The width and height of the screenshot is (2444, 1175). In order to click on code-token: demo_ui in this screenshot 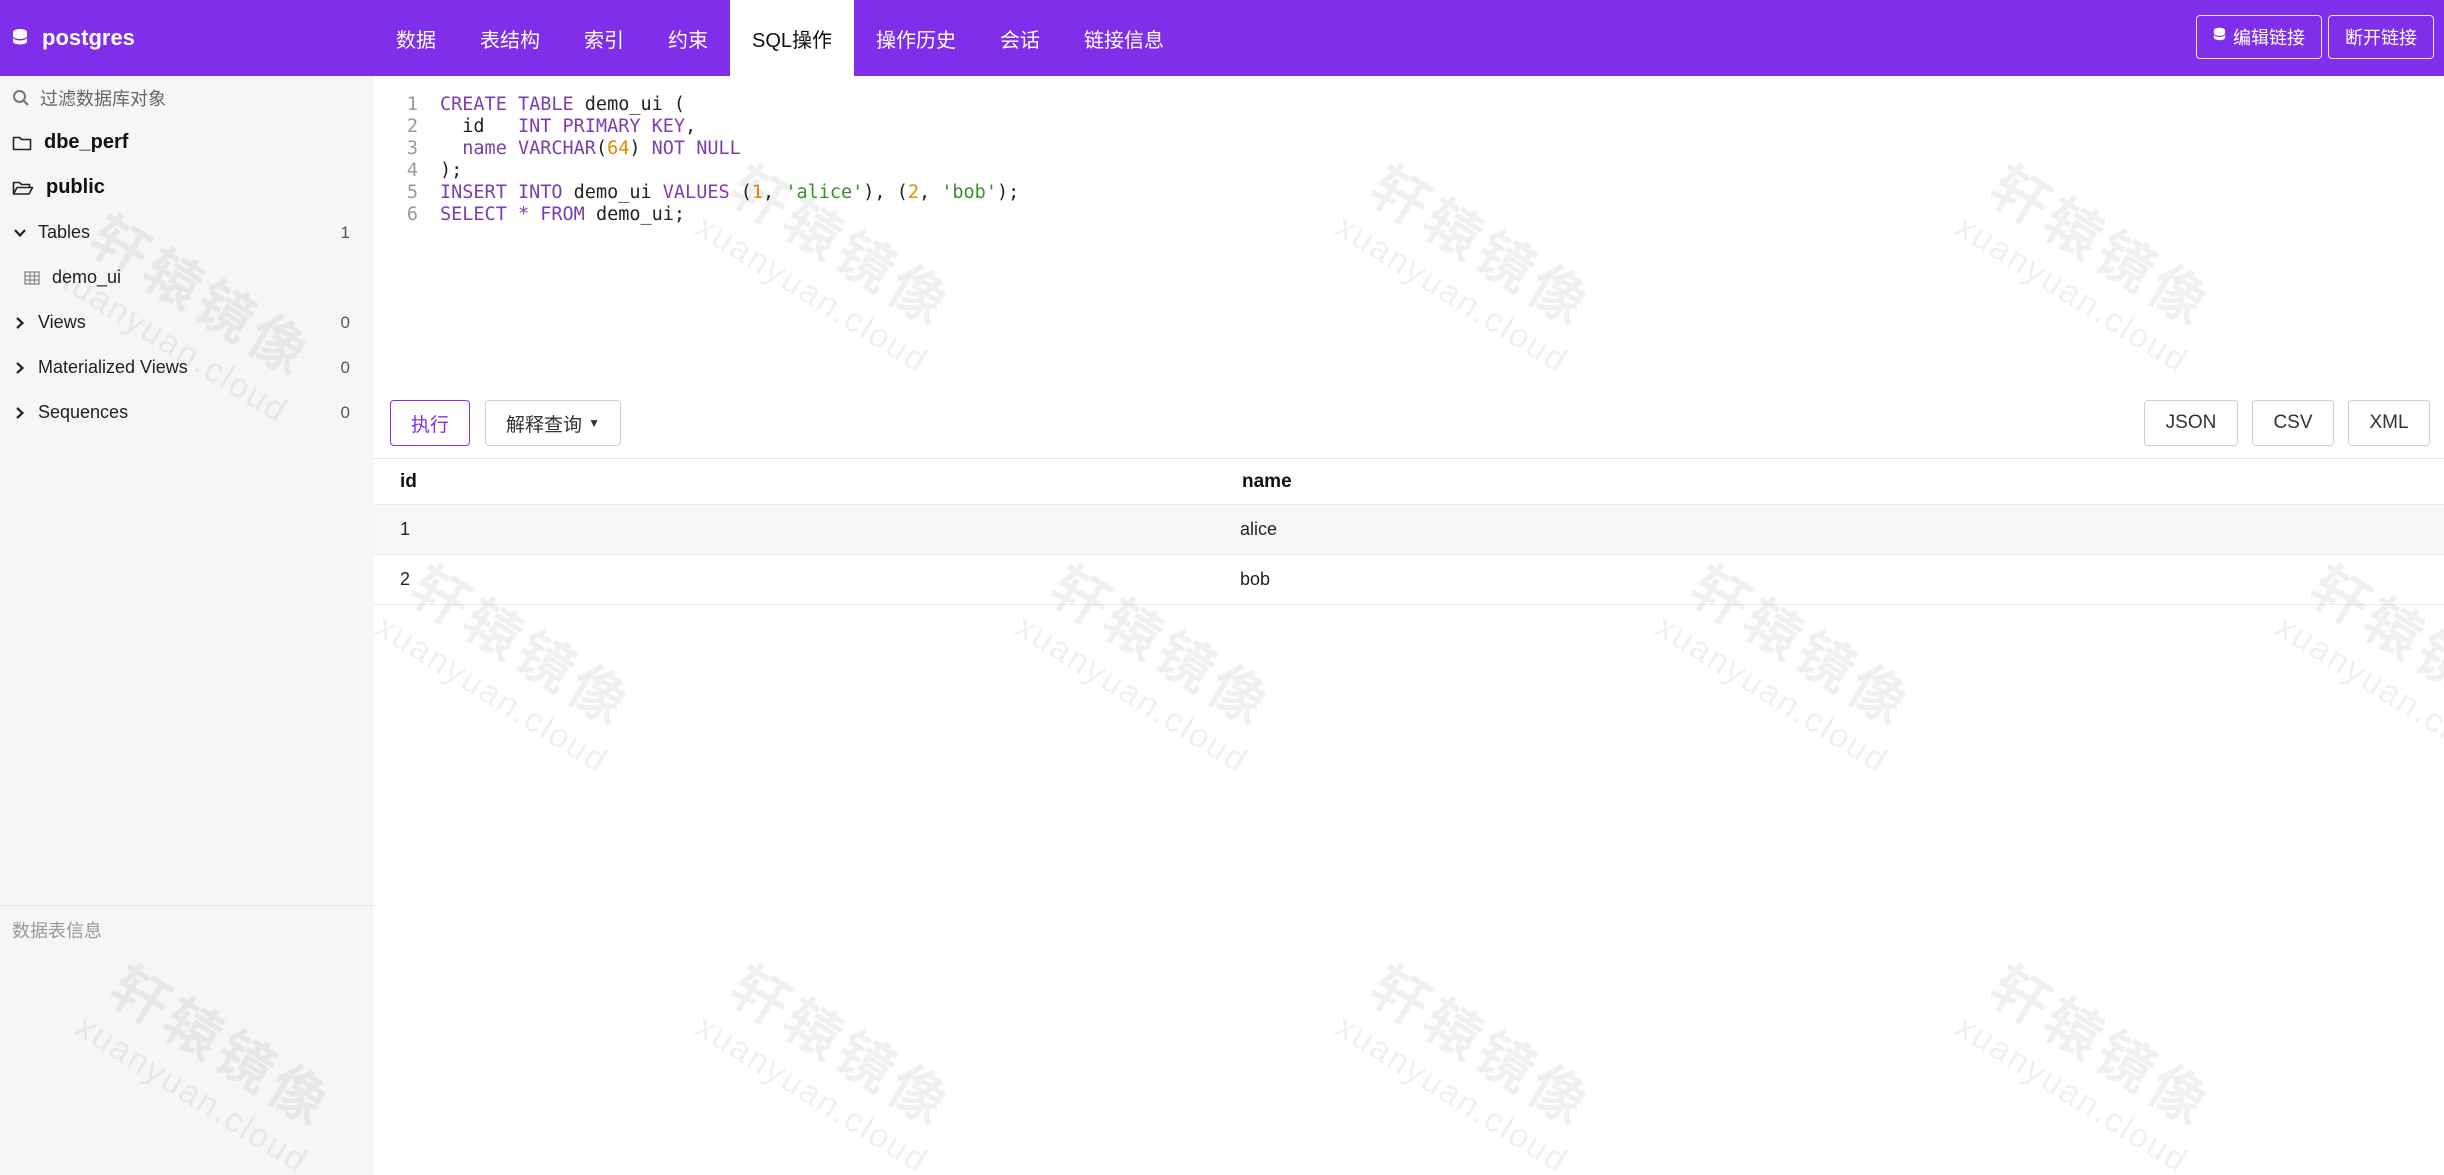, I will do `click(612, 192)`.